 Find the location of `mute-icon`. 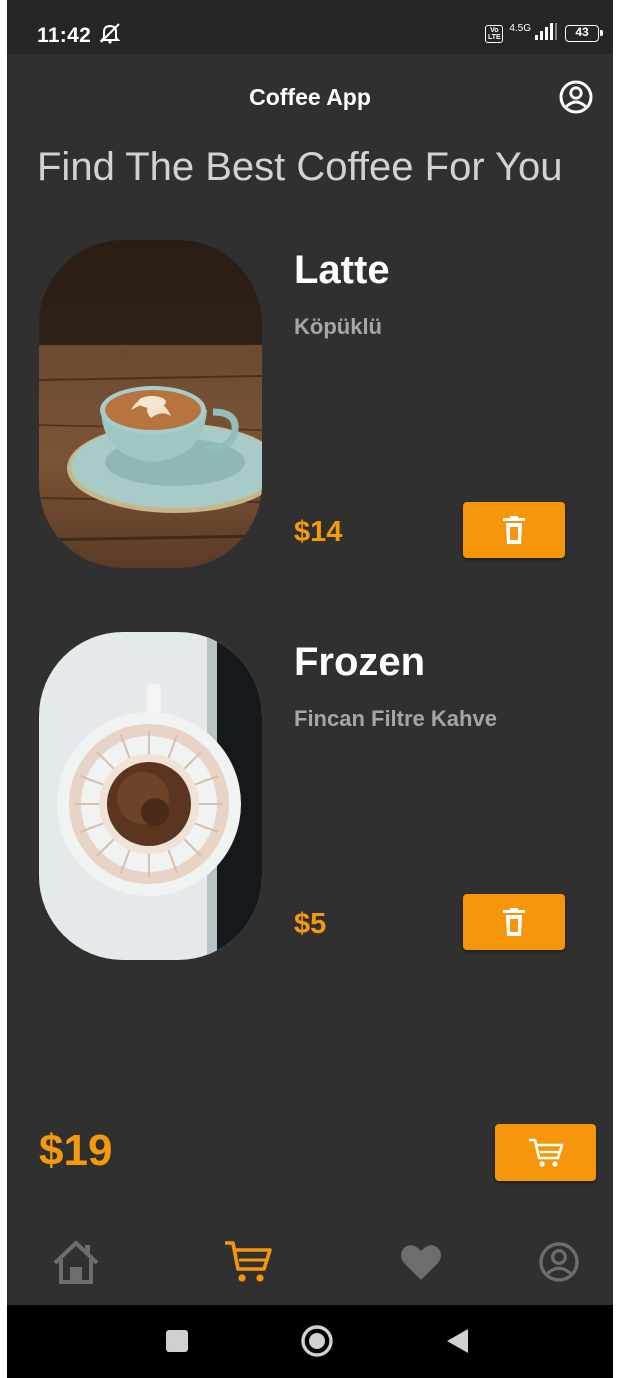

mute-icon is located at coordinates (110, 35).